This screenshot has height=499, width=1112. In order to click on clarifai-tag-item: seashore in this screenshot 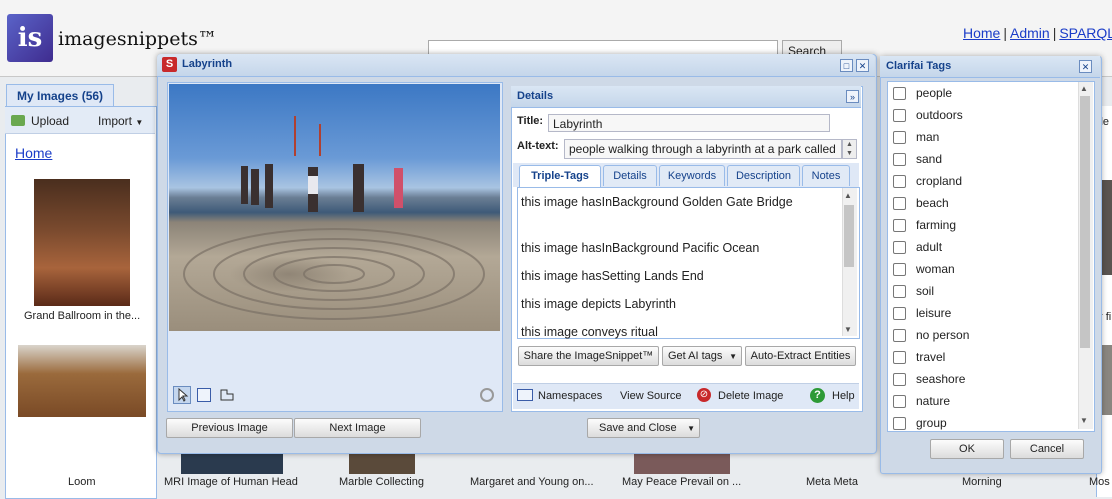, I will do `click(929, 379)`.